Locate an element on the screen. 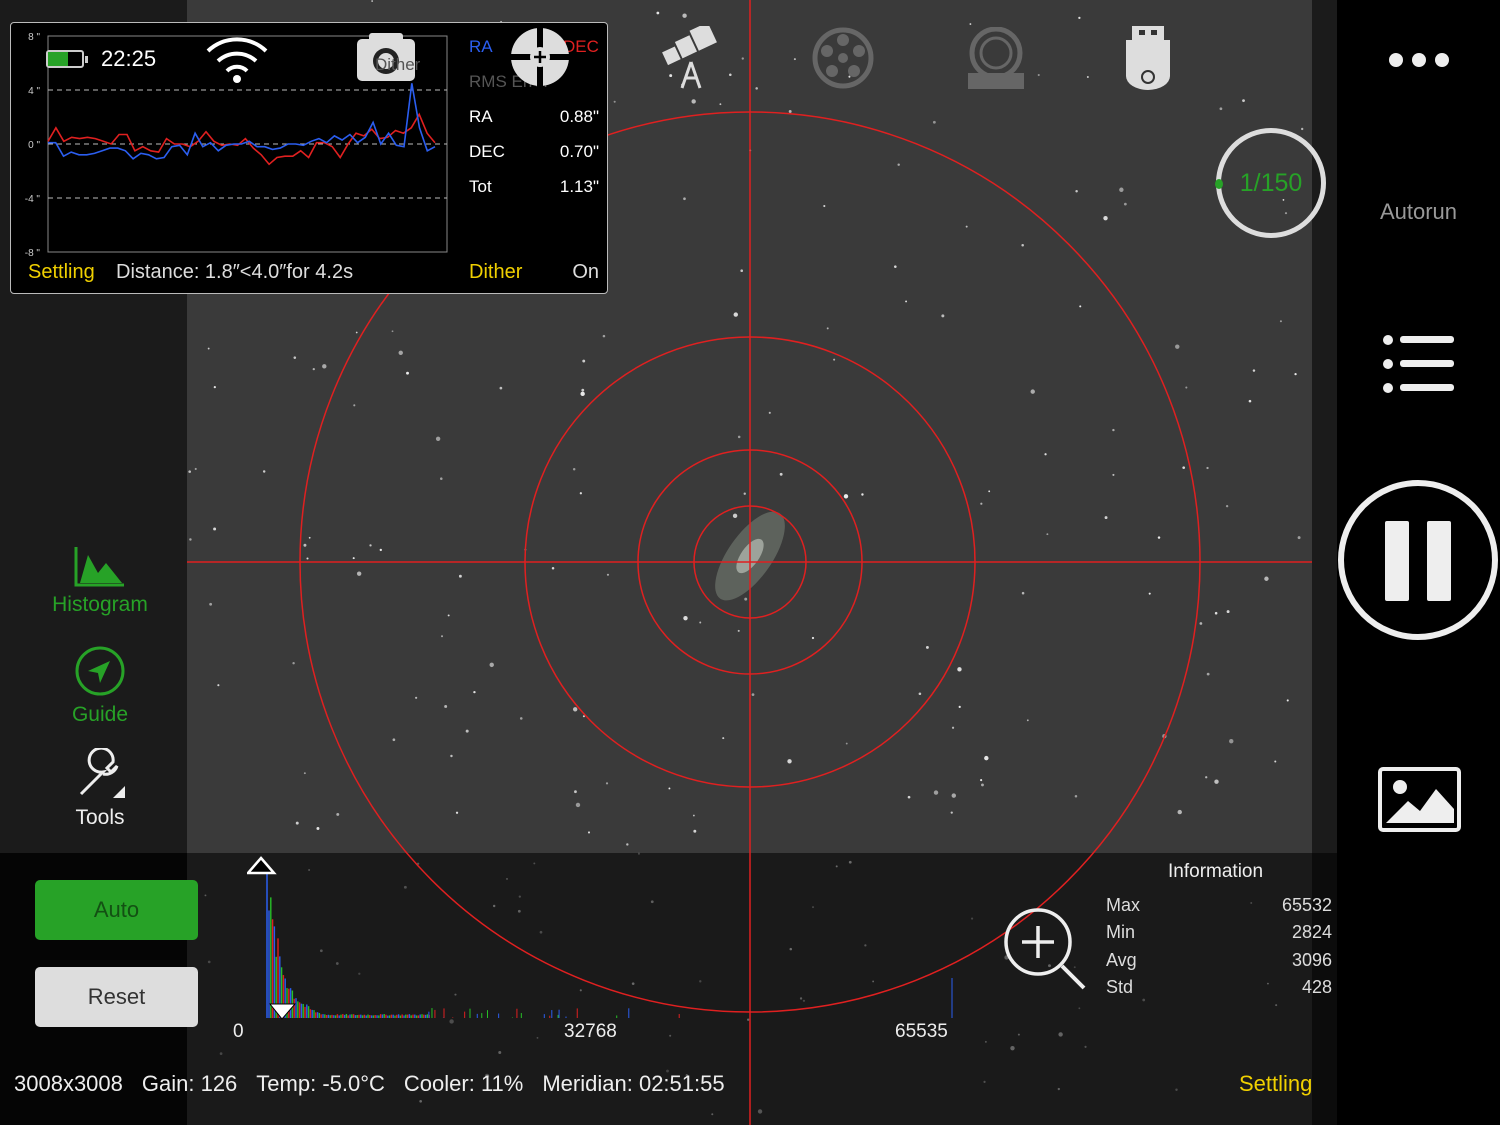  info-avg-value: 3096 is located at coordinates (1311, 960).